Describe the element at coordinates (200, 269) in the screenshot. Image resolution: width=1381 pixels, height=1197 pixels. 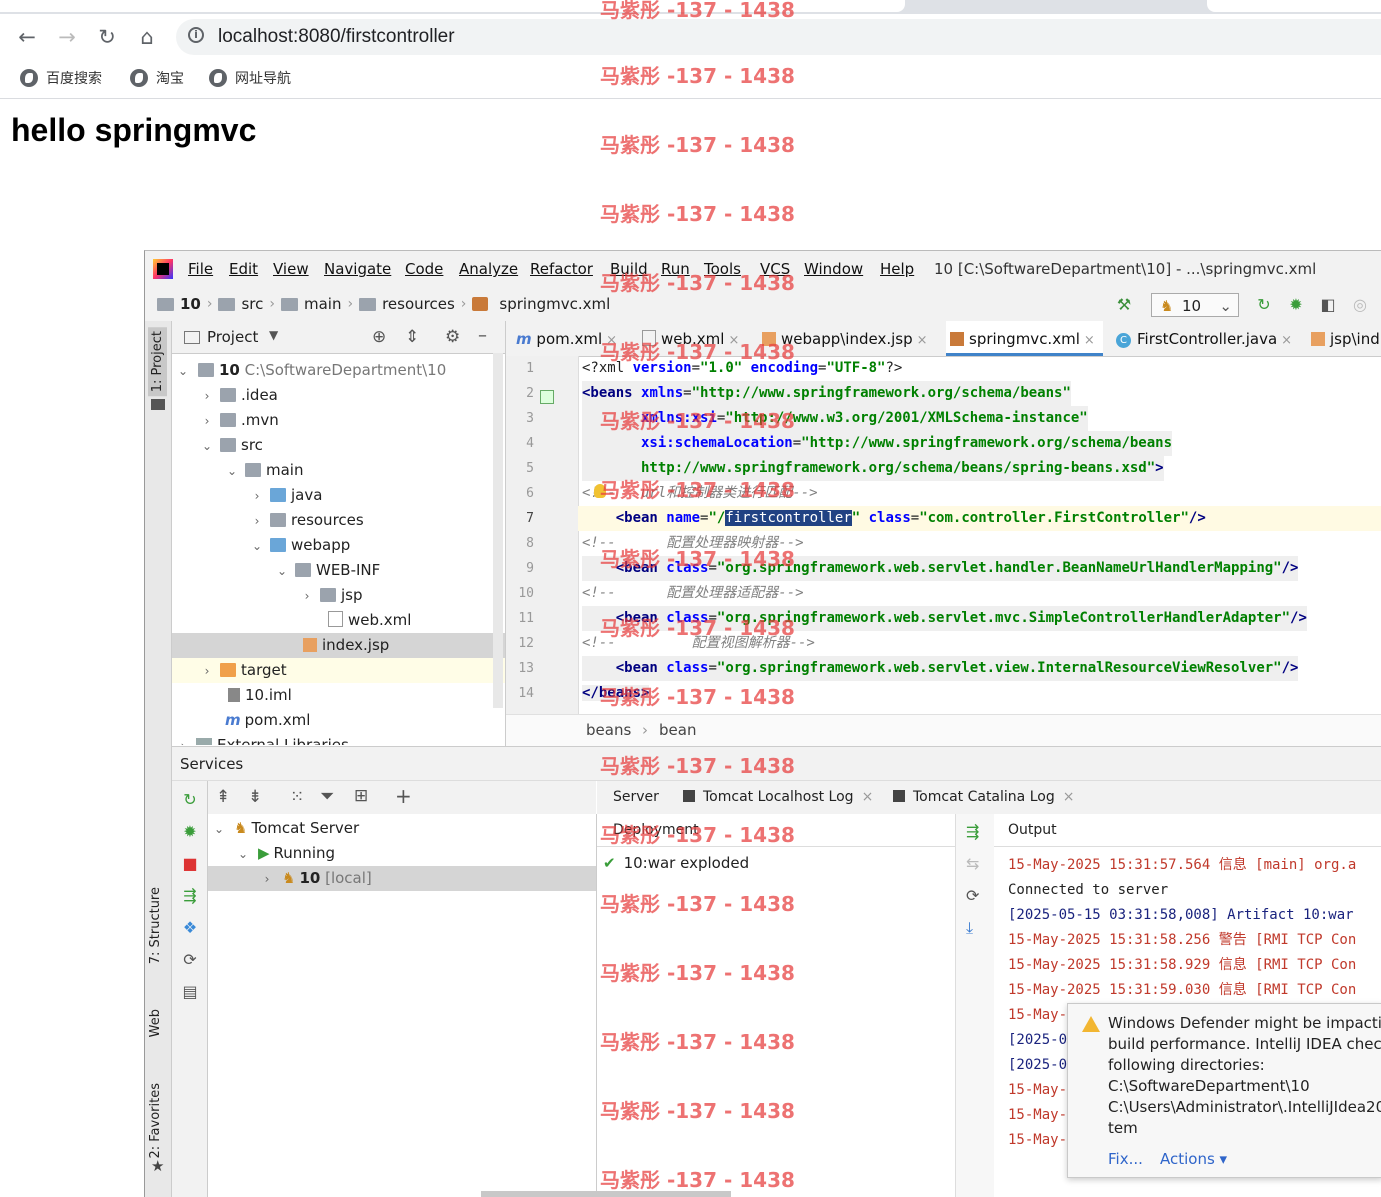
I see `menu-file: File` at that location.